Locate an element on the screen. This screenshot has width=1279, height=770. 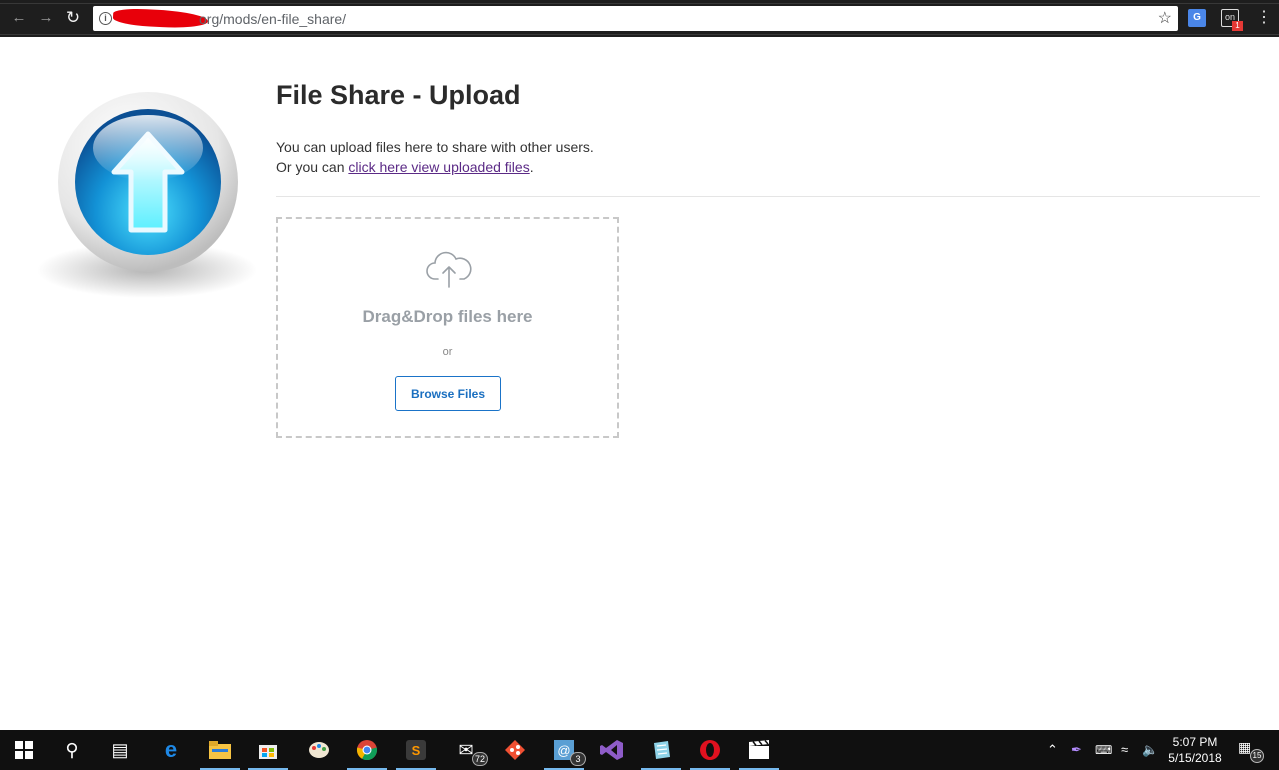
back-arrow-icon: ← is located at coordinates (19, 18).